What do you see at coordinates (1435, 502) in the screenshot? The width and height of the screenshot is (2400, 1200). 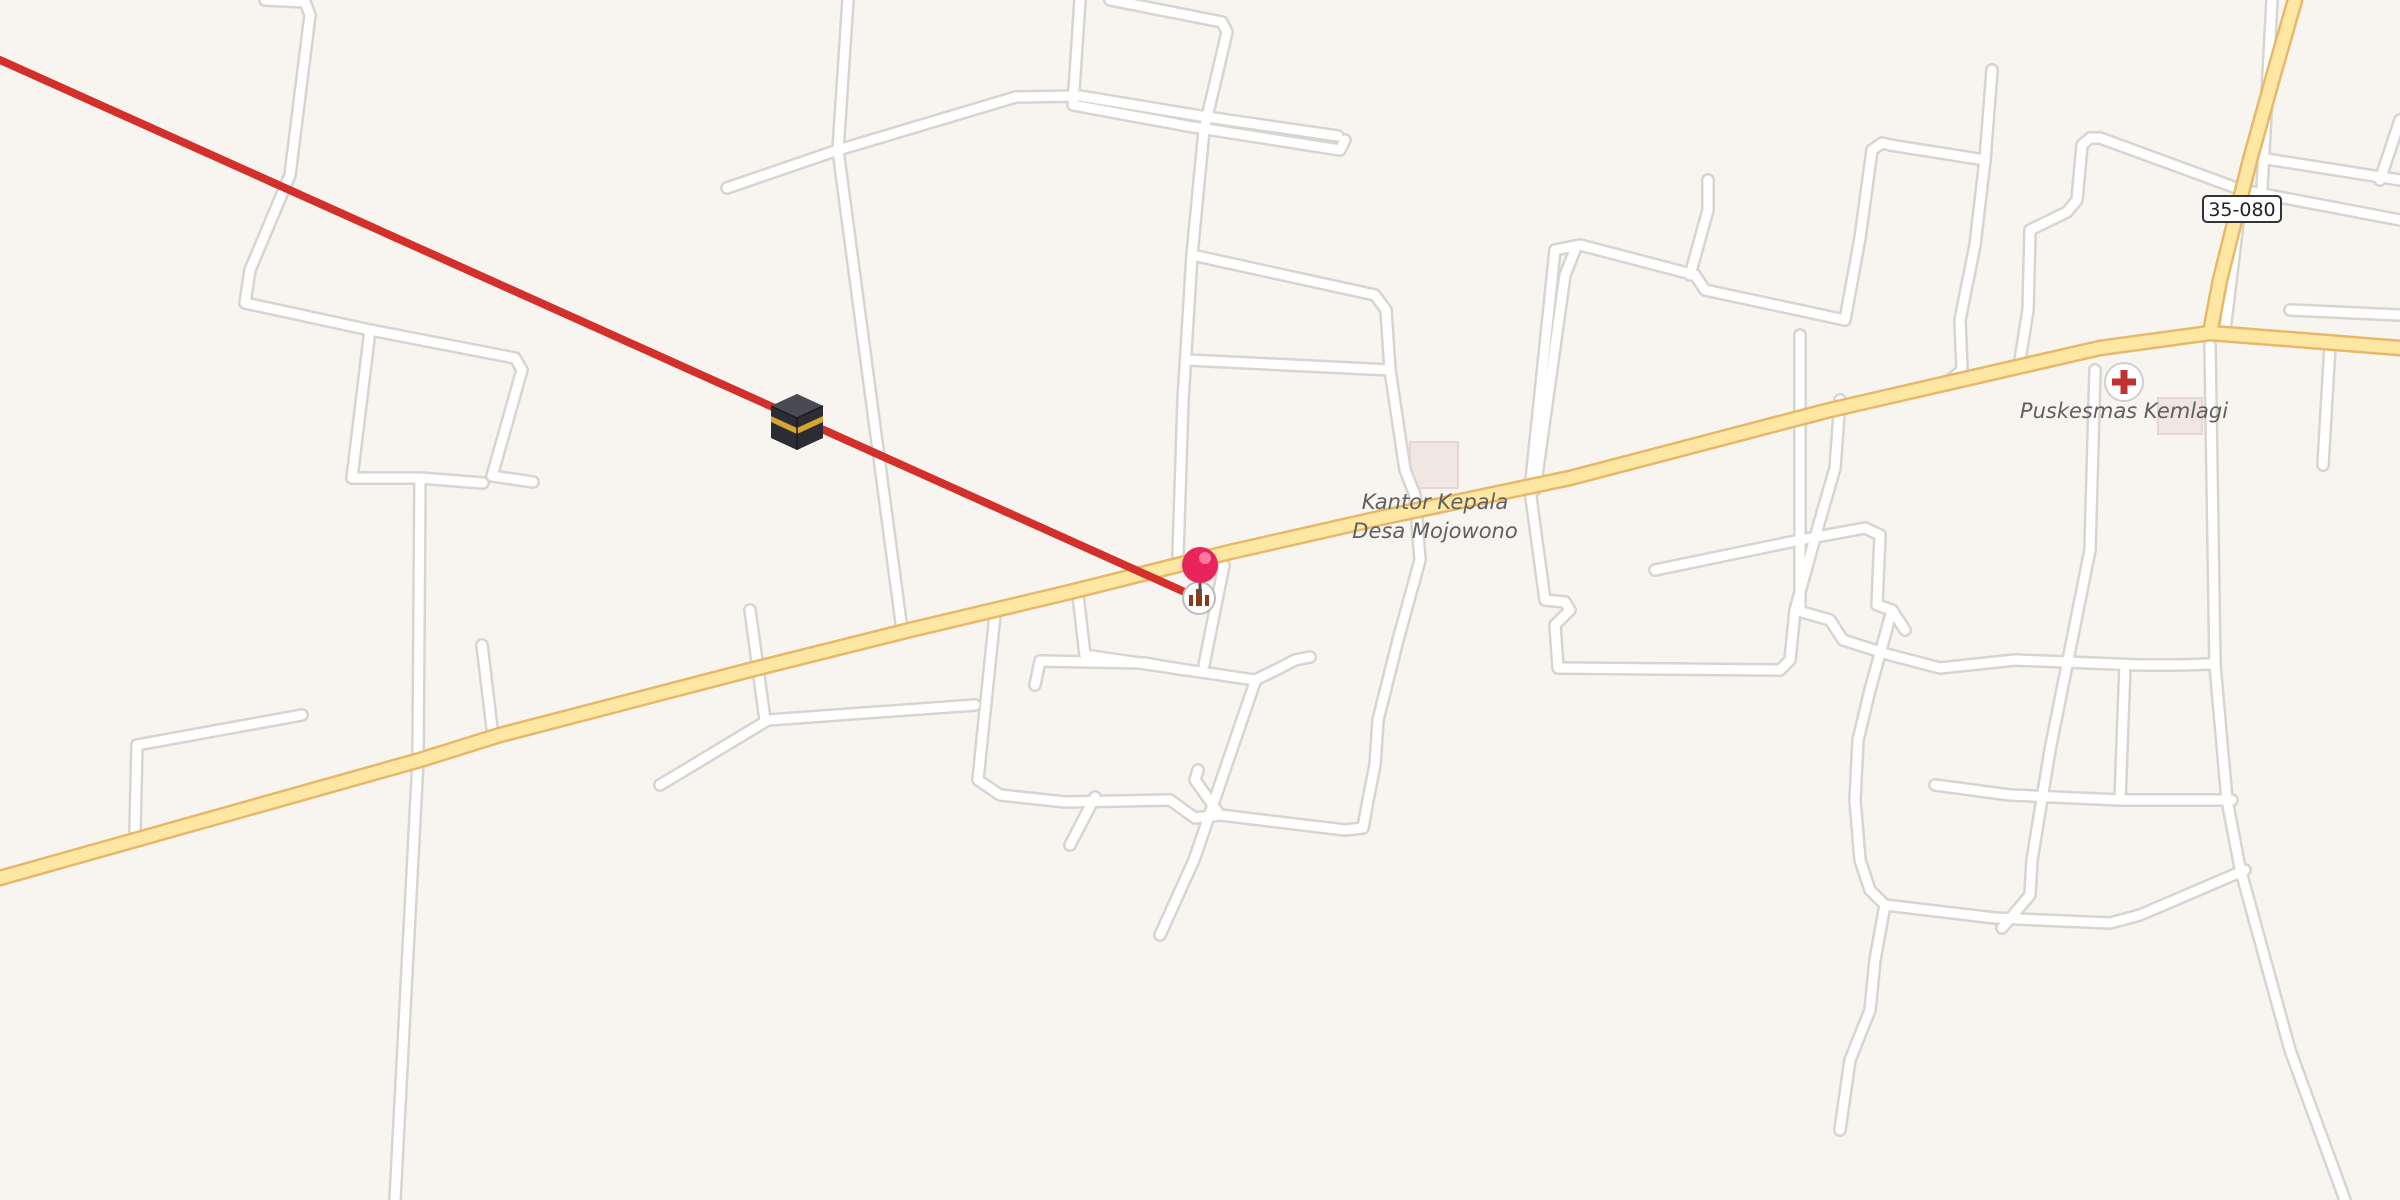 I see `place-label-line: Kantor Kepala` at bounding box center [1435, 502].